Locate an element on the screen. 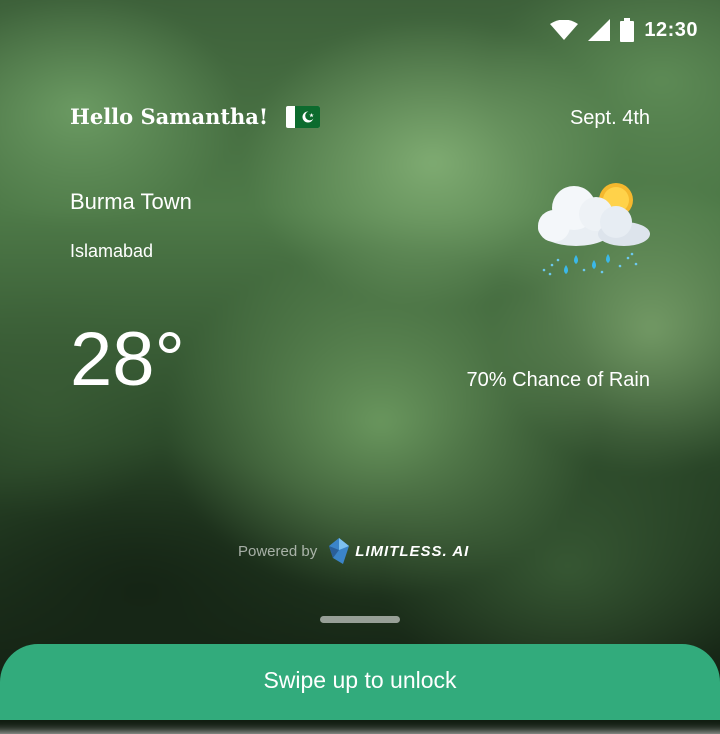  pakistan-flag-icon is located at coordinates (303, 116).